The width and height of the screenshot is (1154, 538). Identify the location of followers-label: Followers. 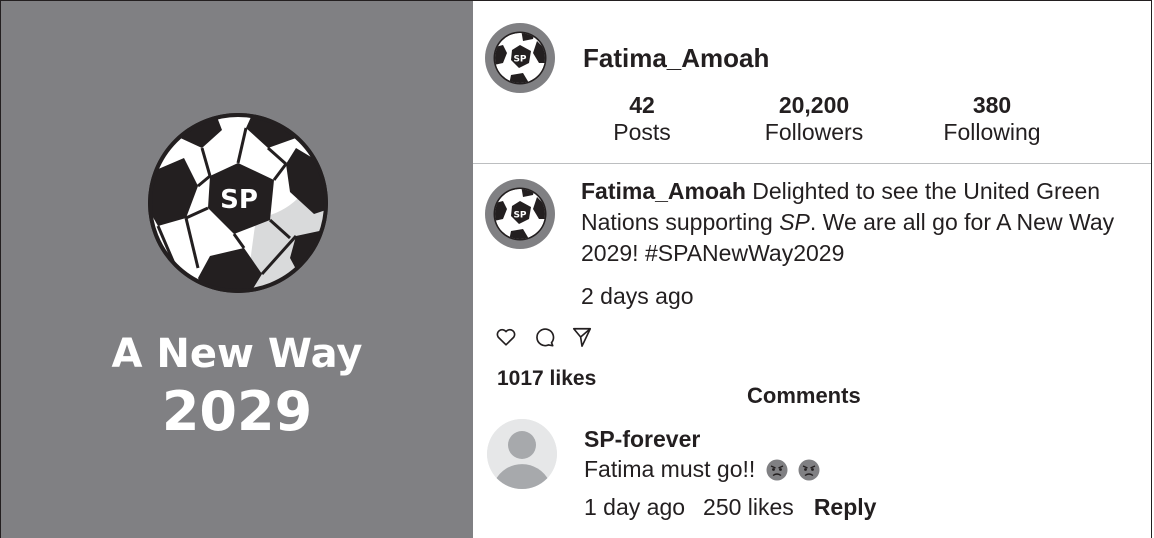
(814, 132).